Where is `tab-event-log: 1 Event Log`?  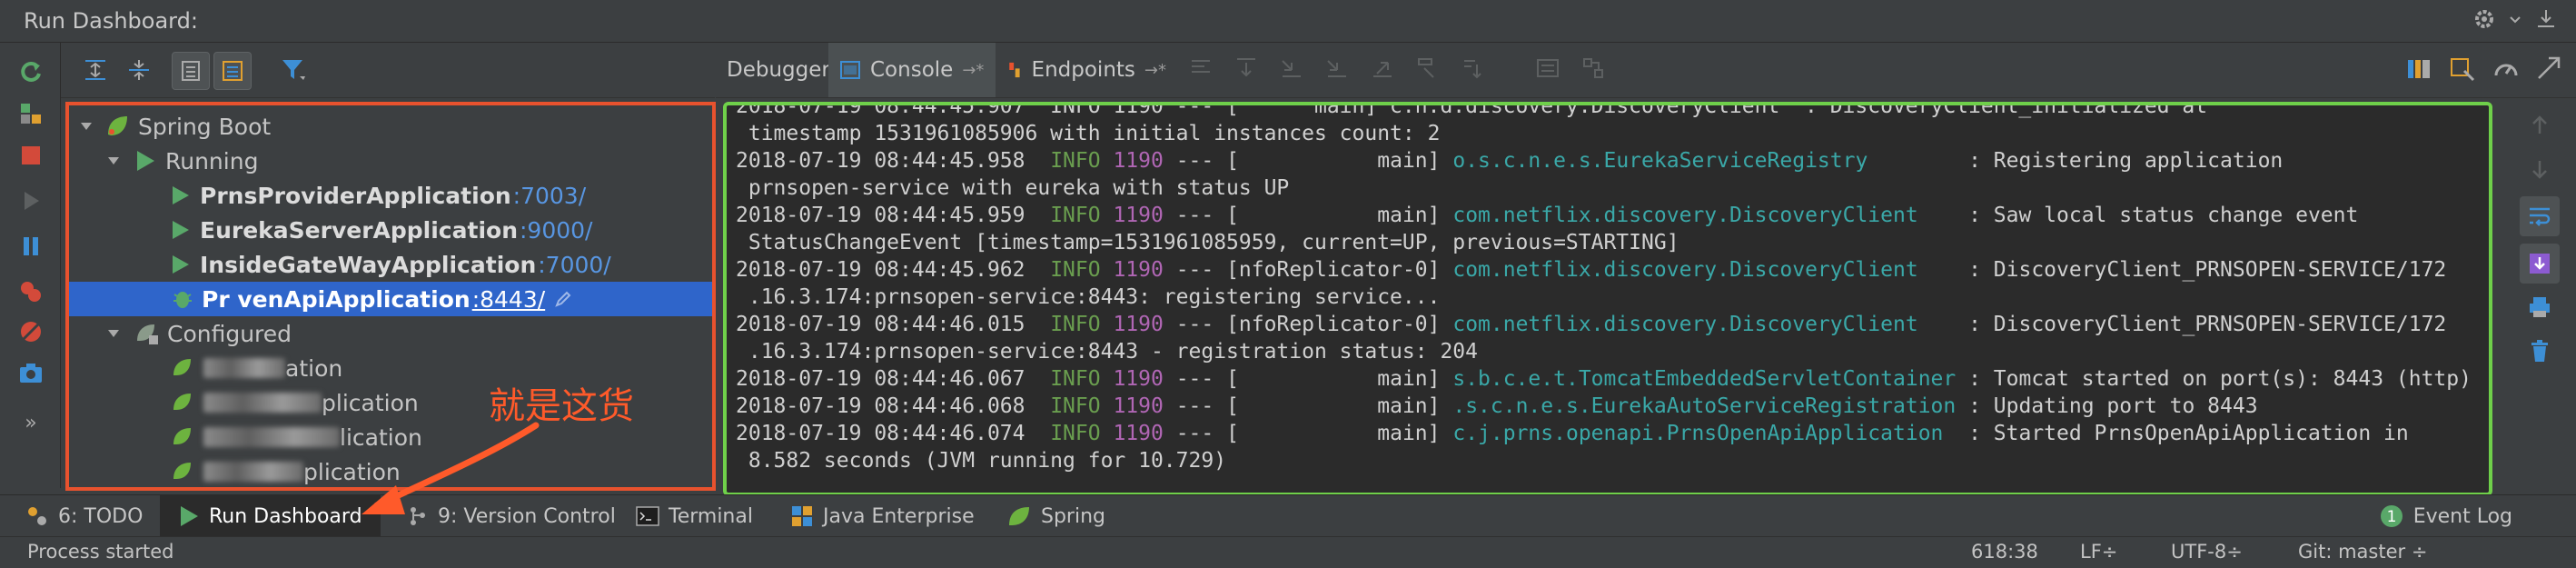
tab-event-log: 1 Event Log is located at coordinates (2445, 516).